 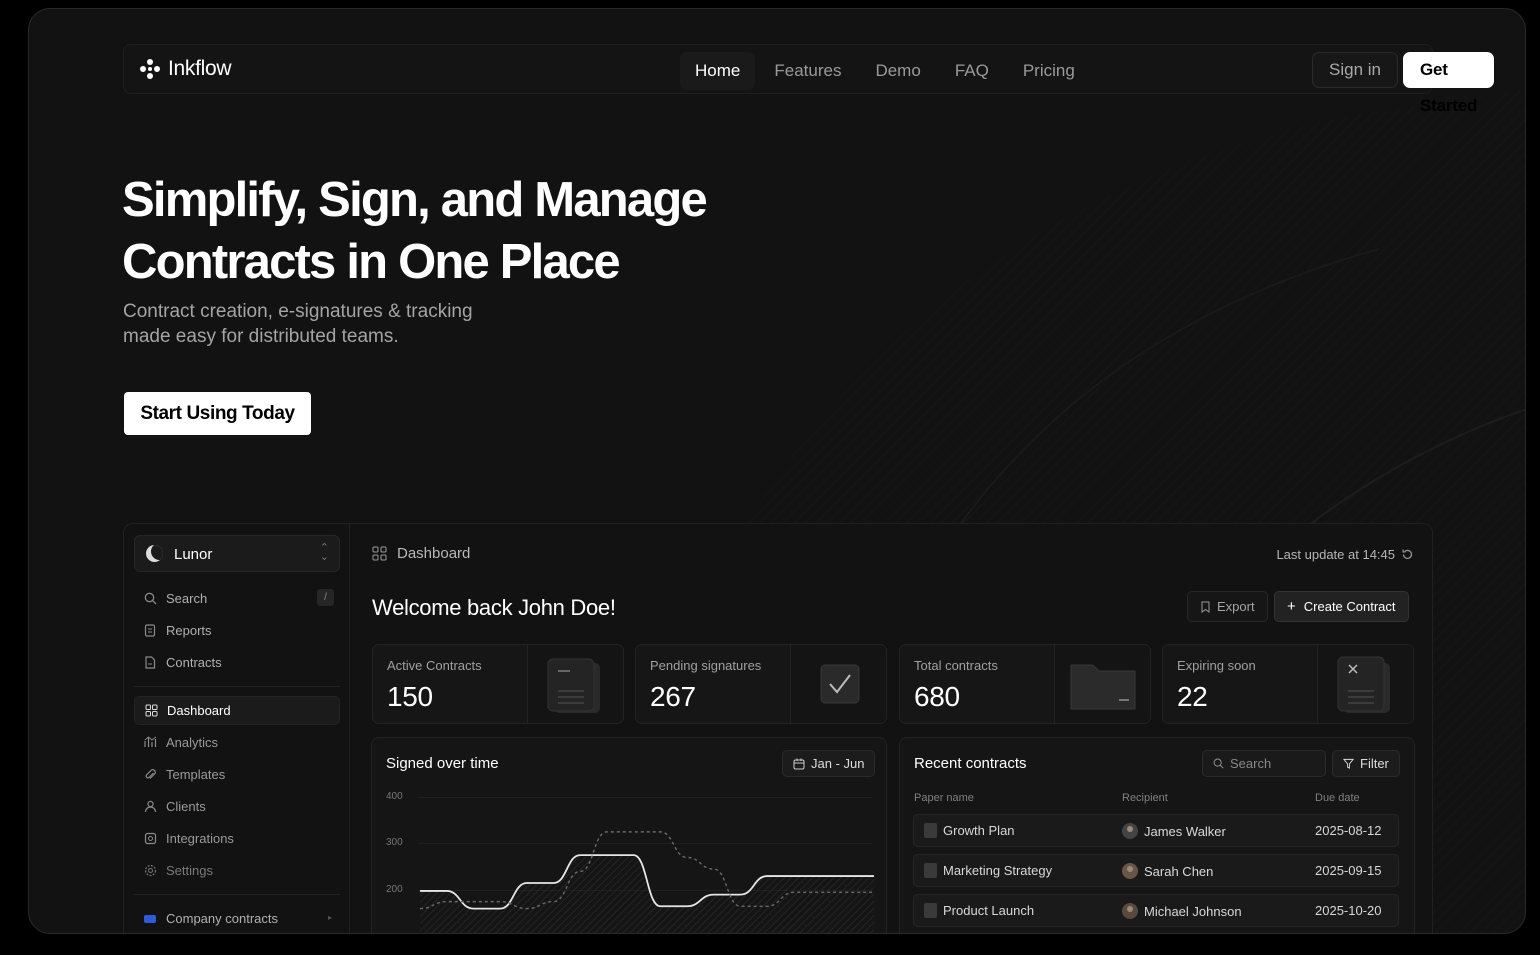 I want to click on stat-label: Total contracts, so click(x=956, y=665).